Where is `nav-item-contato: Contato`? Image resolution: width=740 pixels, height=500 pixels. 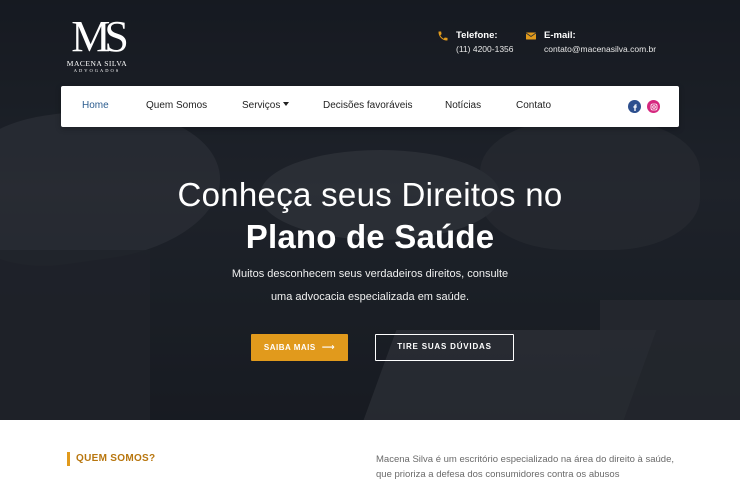 nav-item-contato: Contato is located at coordinates (533, 105).